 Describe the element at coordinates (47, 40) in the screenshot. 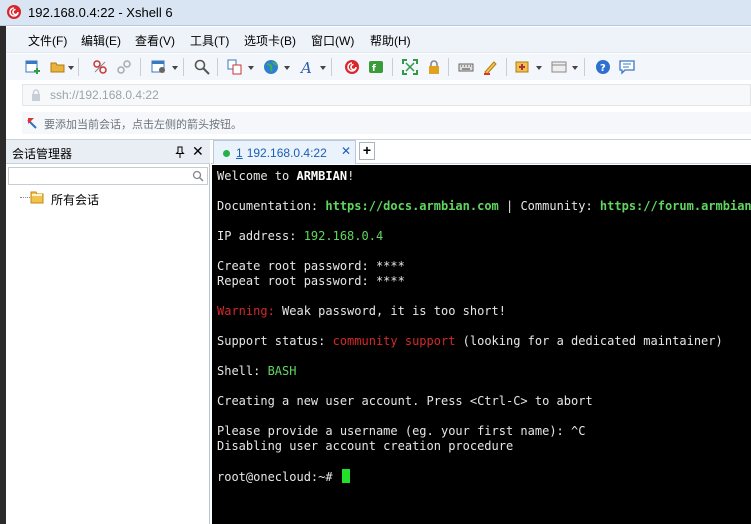

I see `menu-file: 文件(F)` at that location.